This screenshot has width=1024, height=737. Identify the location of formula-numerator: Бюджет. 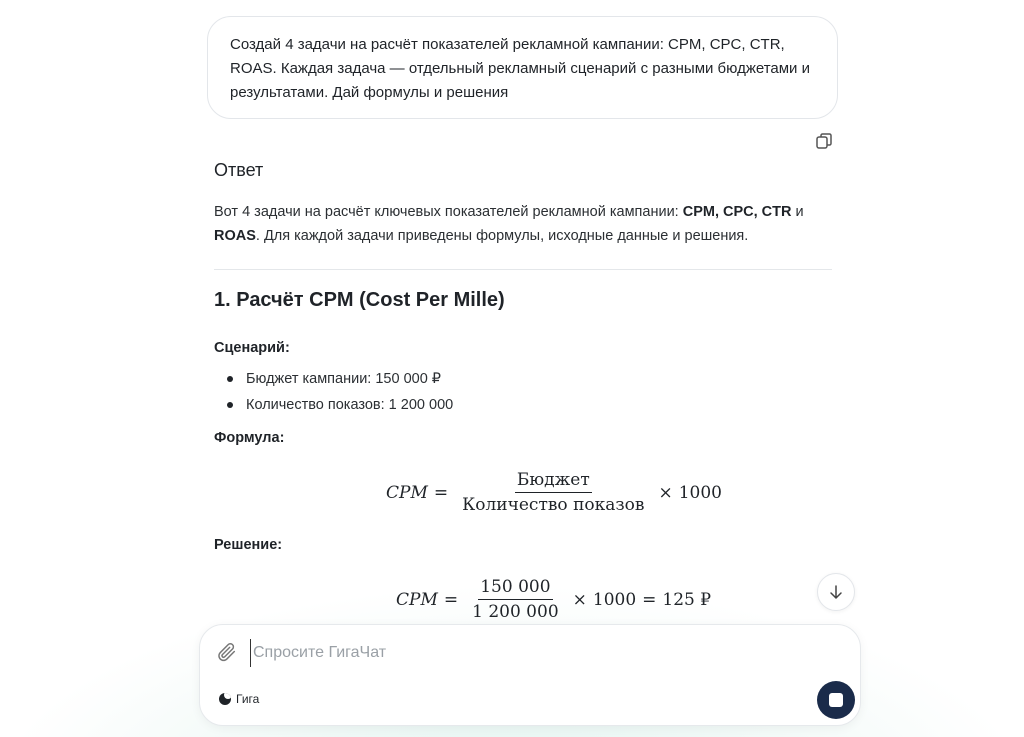
(553, 481).